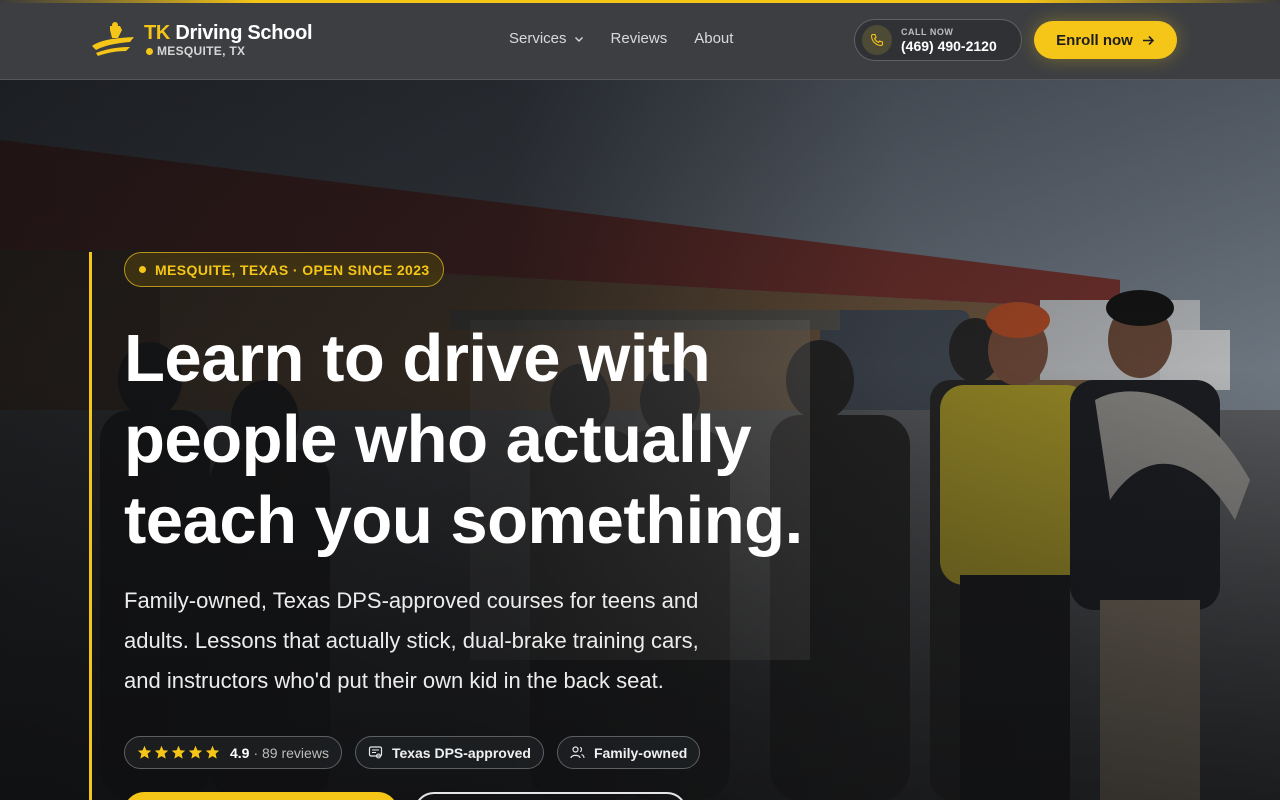 Image resolution: width=1280 pixels, height=800 pixels. What do you see at coordinates (438, 439) in the screenshot?
I see `headline-line-2: people who actually` at bounding box center [438, 439].